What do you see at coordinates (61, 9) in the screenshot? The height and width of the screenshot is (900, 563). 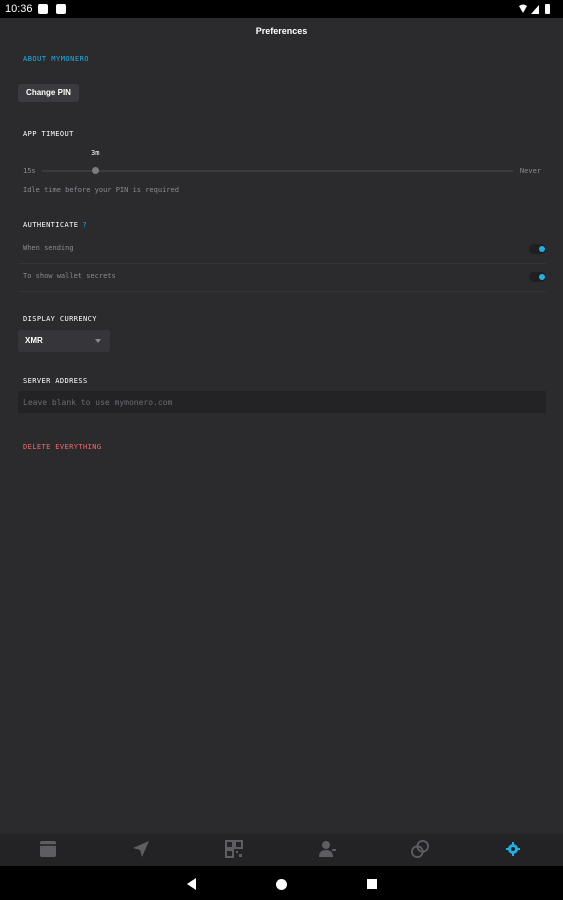 I see `sd-card-icon` at bounding box center [61, 9].